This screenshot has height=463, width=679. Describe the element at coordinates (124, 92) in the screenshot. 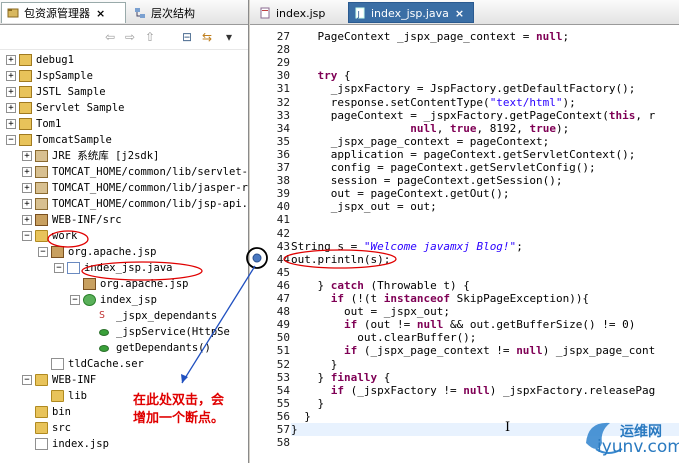

I see `tree-item: + JSTL Sample` at that location.